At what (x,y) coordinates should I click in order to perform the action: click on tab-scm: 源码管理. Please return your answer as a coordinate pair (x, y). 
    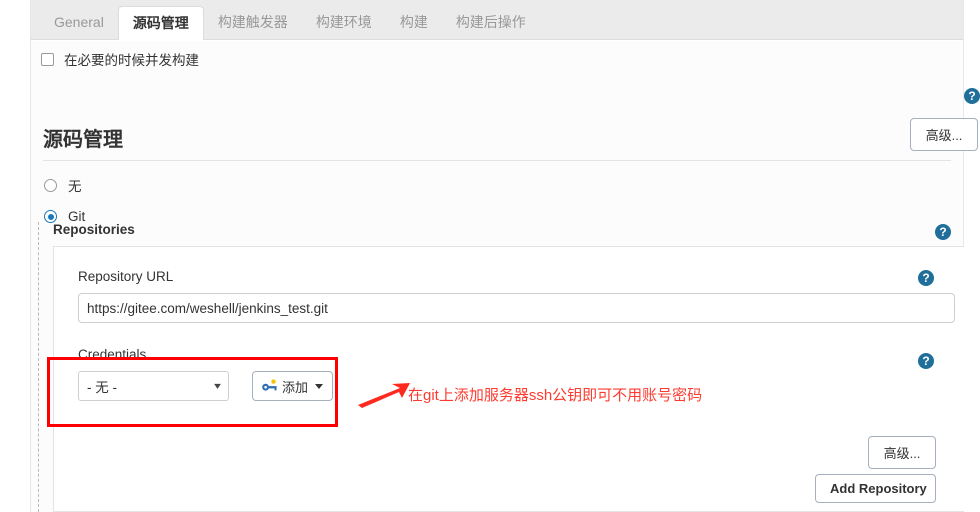
    Looking at the image, I should click on (160, 23).